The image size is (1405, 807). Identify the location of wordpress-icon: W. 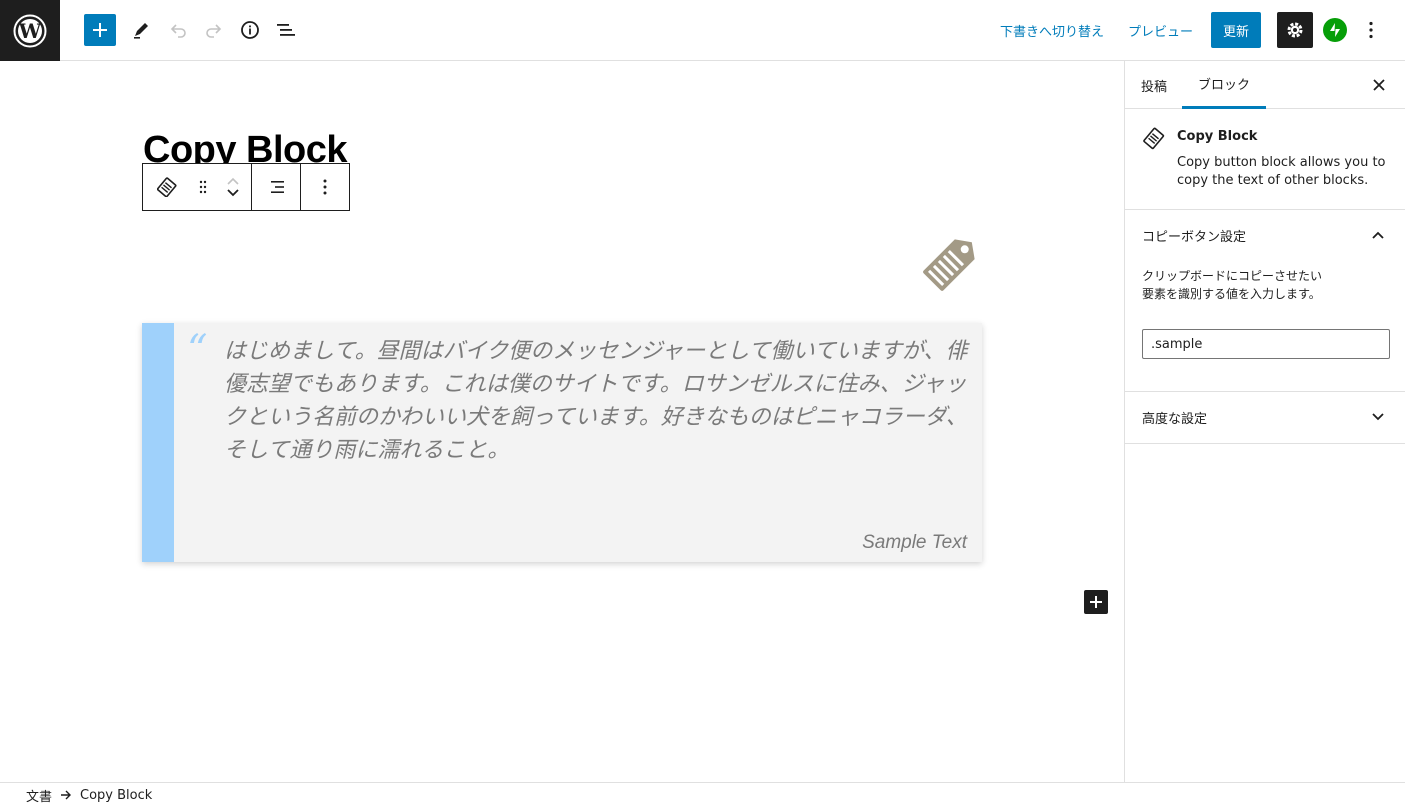
(30, 30).